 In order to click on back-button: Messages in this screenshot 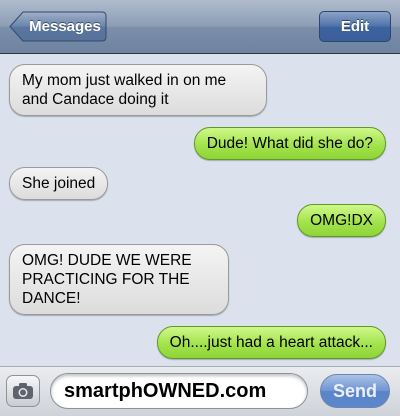, I will do `click(58, 26)`.